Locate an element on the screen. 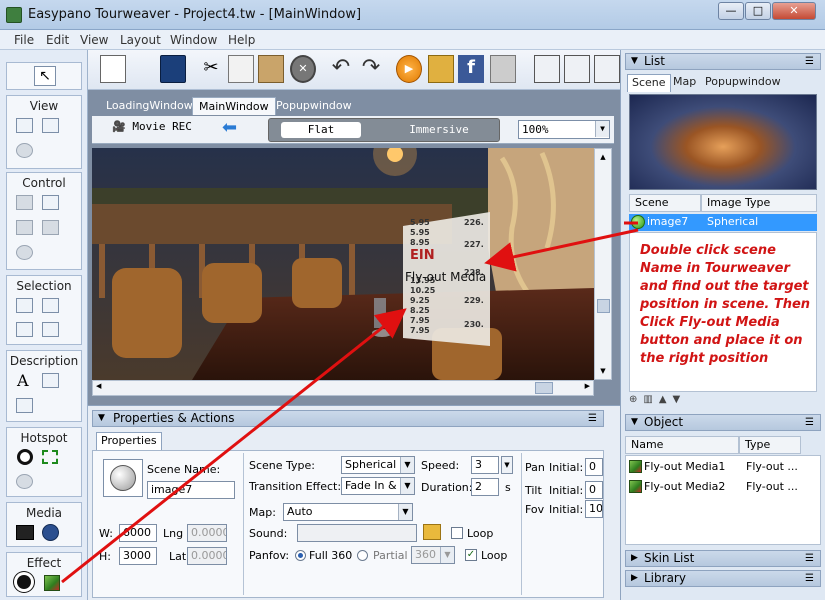  delete-scene-icon: ▥ is located at coordinates (650, 399).